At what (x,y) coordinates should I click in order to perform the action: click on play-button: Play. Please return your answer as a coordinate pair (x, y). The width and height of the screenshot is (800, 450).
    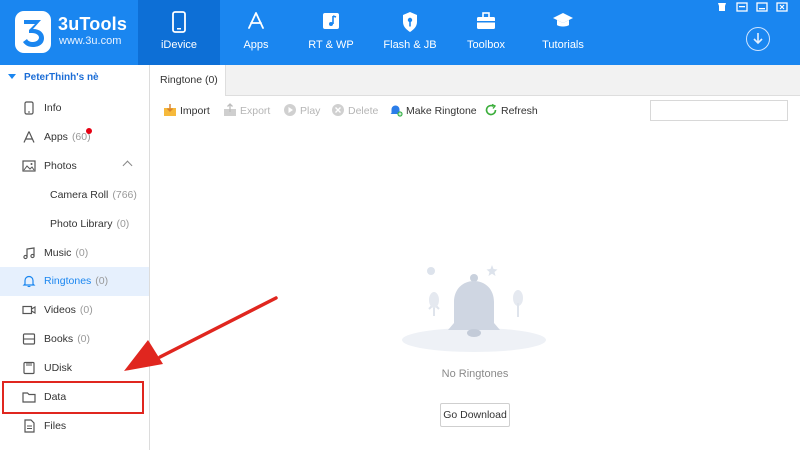
    Looking at the image, I should click on (303, 111).